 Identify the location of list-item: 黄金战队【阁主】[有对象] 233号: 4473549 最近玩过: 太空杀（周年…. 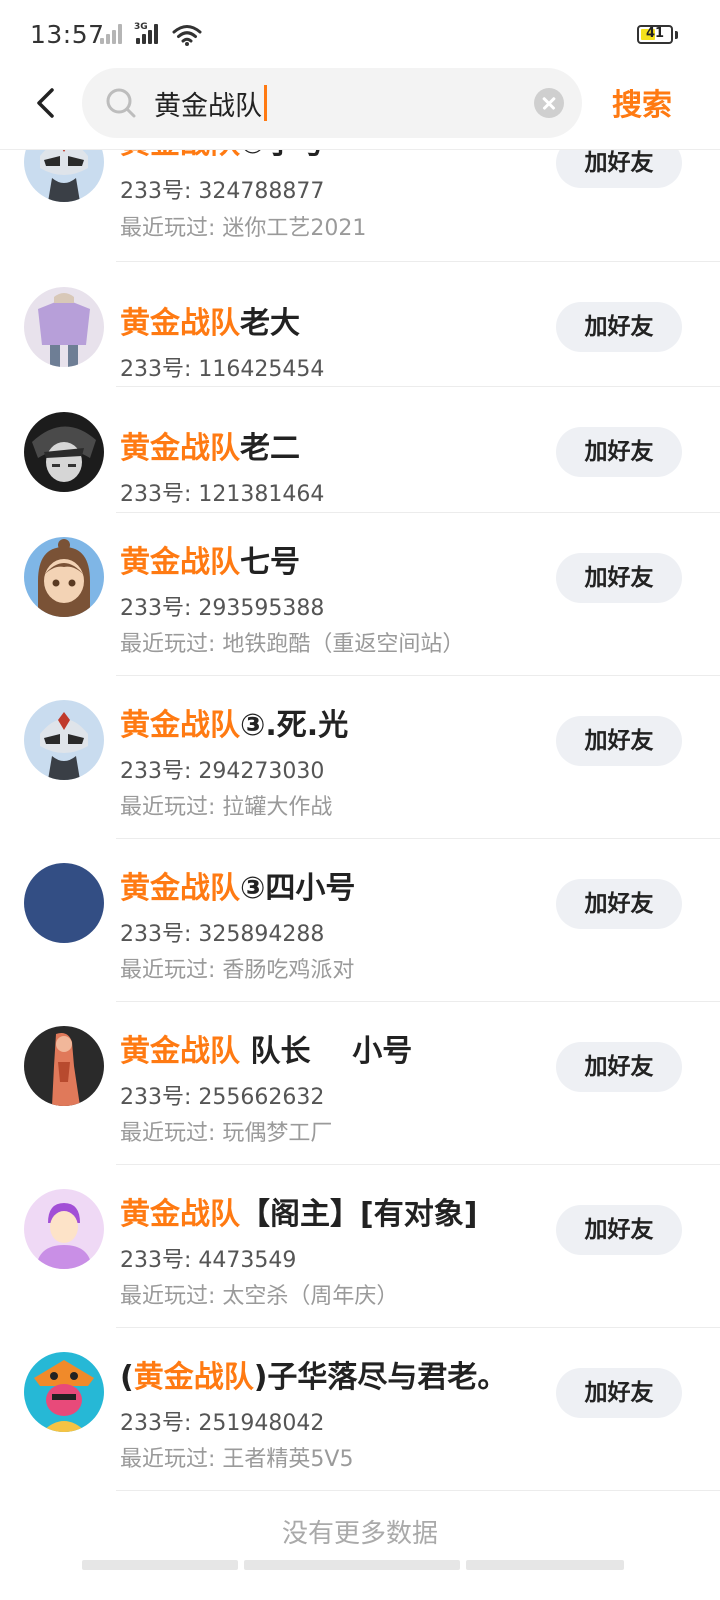
(360, 1246).